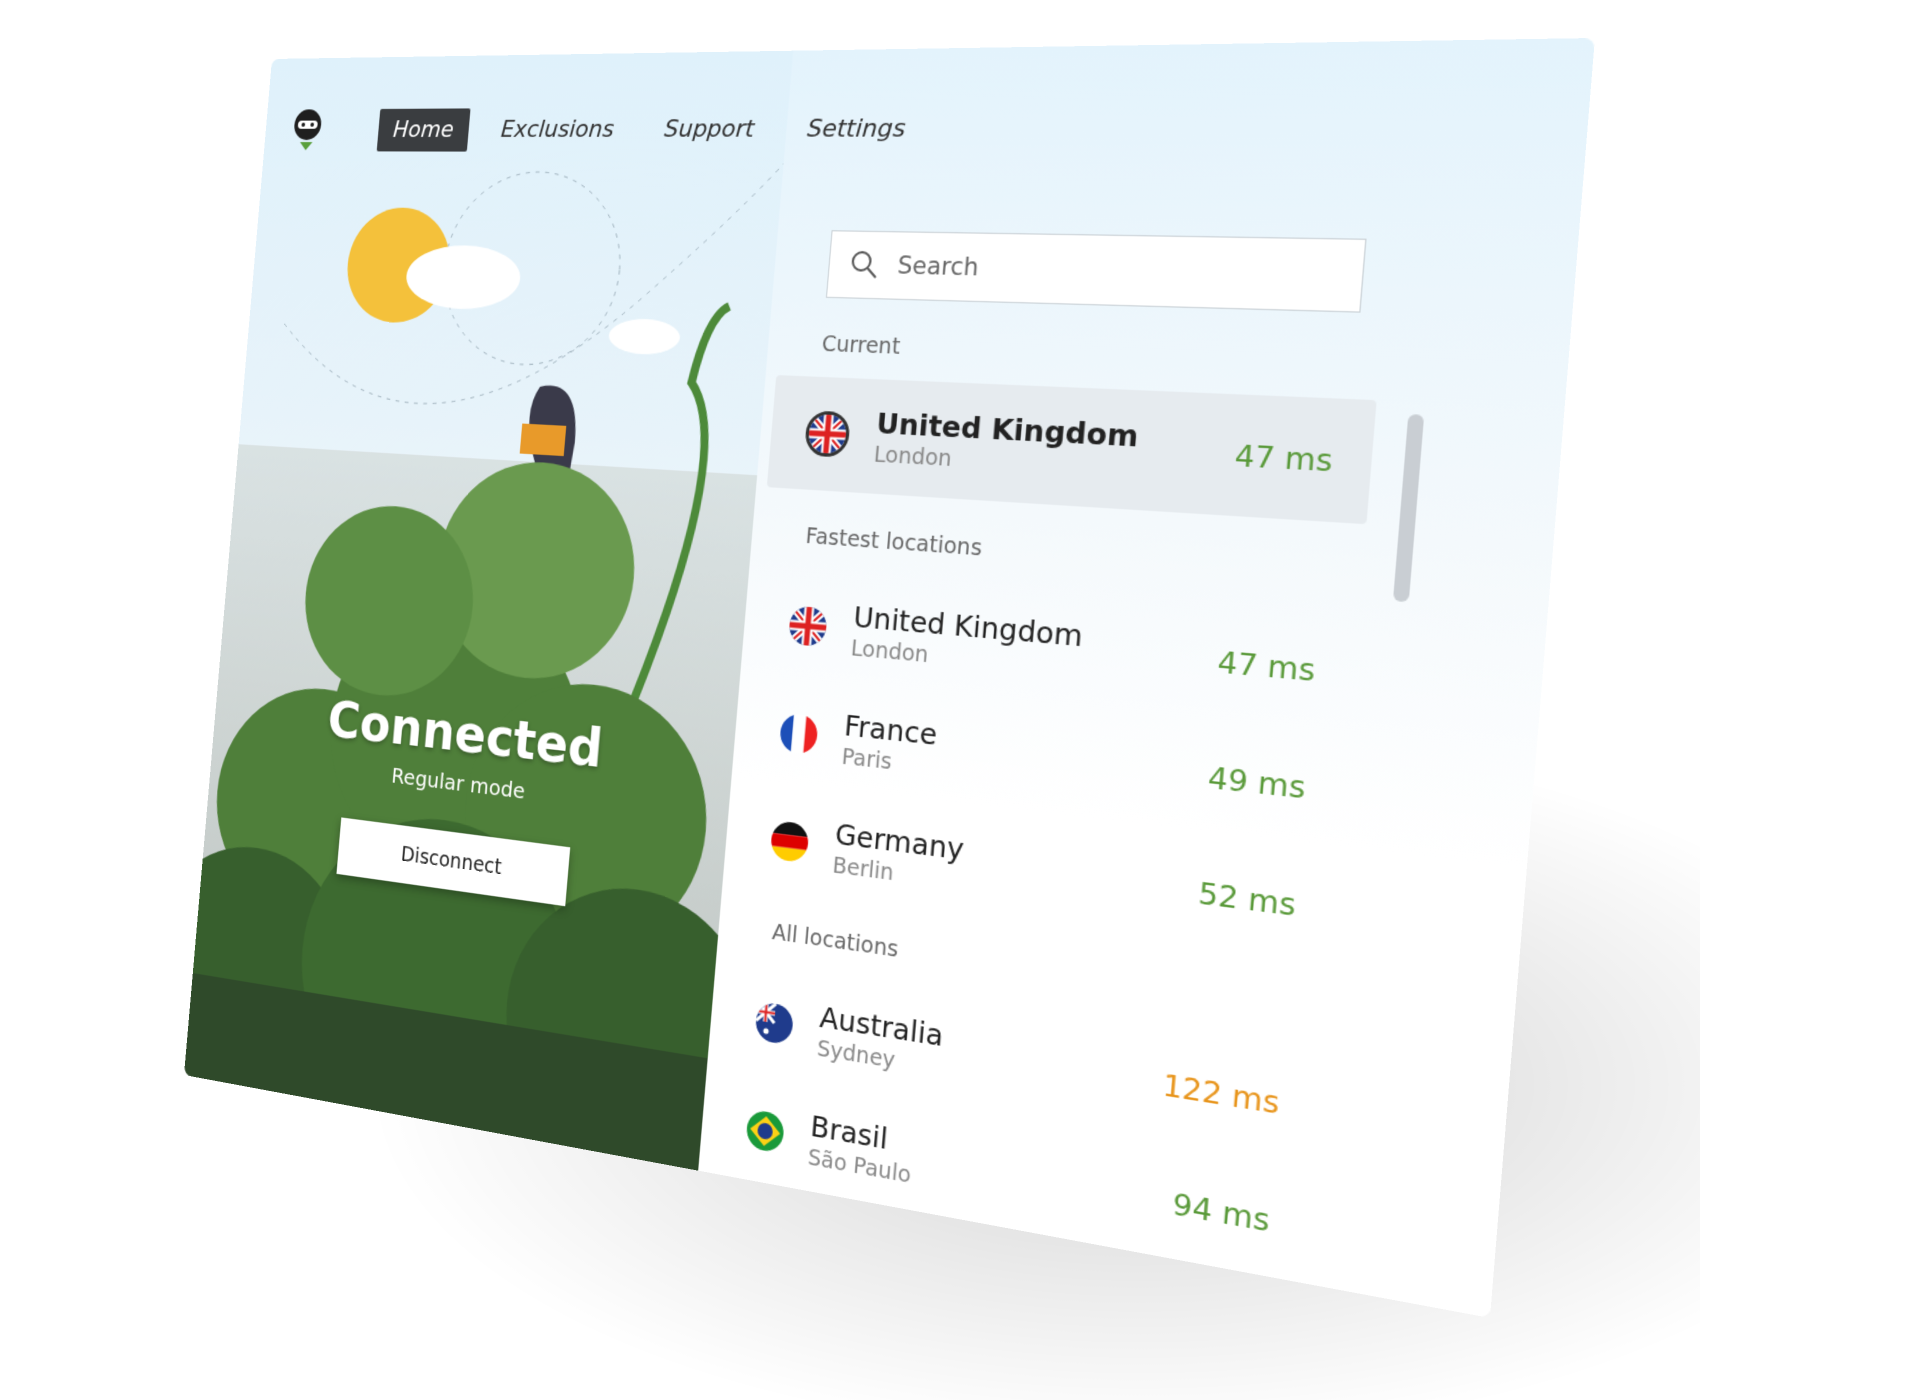 This screenshot has height=1400, width=1920. What do you see at coordinates (798, 734) in the screenshot?
I see `flag-fr-icon` at bounding box center [798, 734].